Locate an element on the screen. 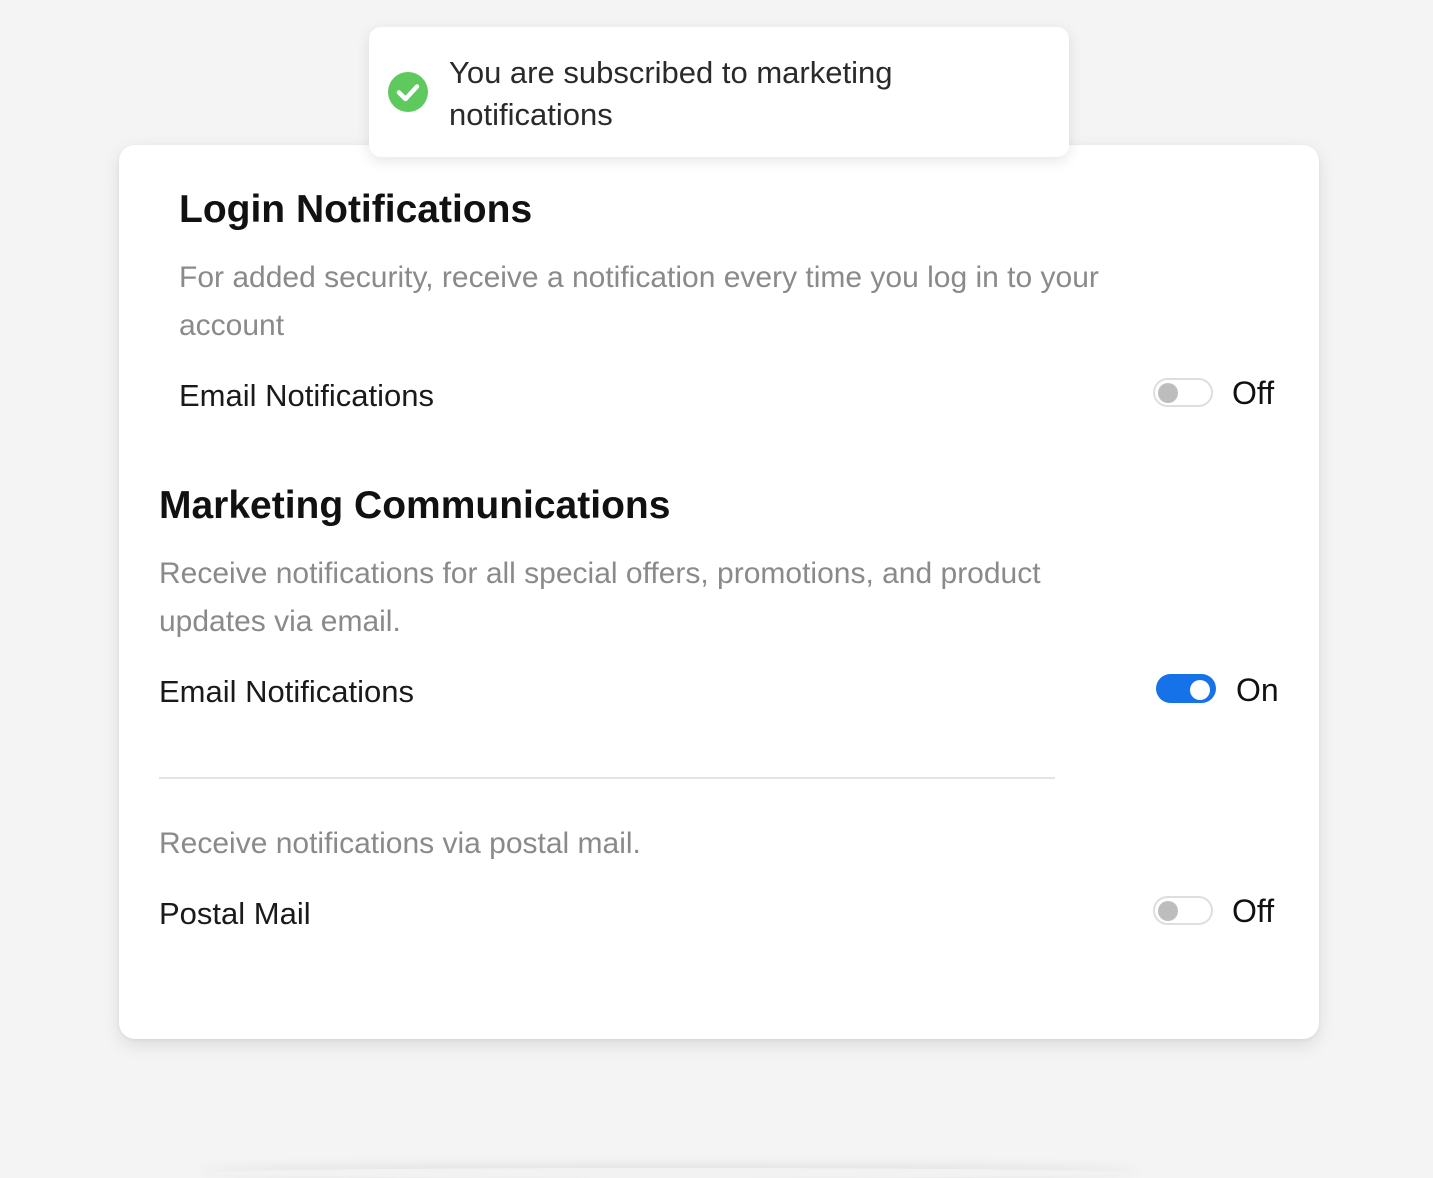 This screenshot has height=1178, width=1433. login-notifications-title: Login Notifications is located at coordinates (356, 209).